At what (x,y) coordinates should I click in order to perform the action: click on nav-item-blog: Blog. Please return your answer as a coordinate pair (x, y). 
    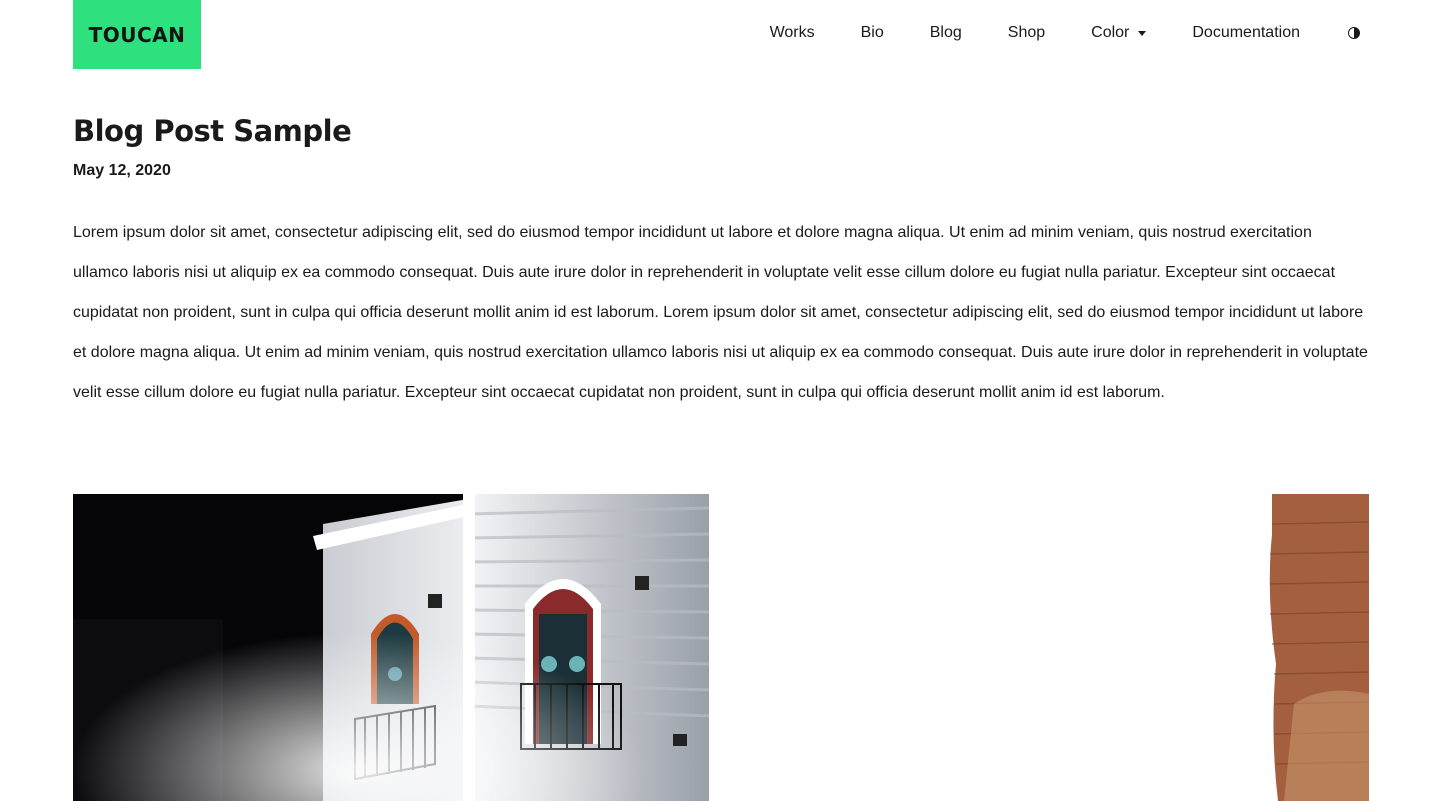
    Looking at the image, I should click on (946, 33).